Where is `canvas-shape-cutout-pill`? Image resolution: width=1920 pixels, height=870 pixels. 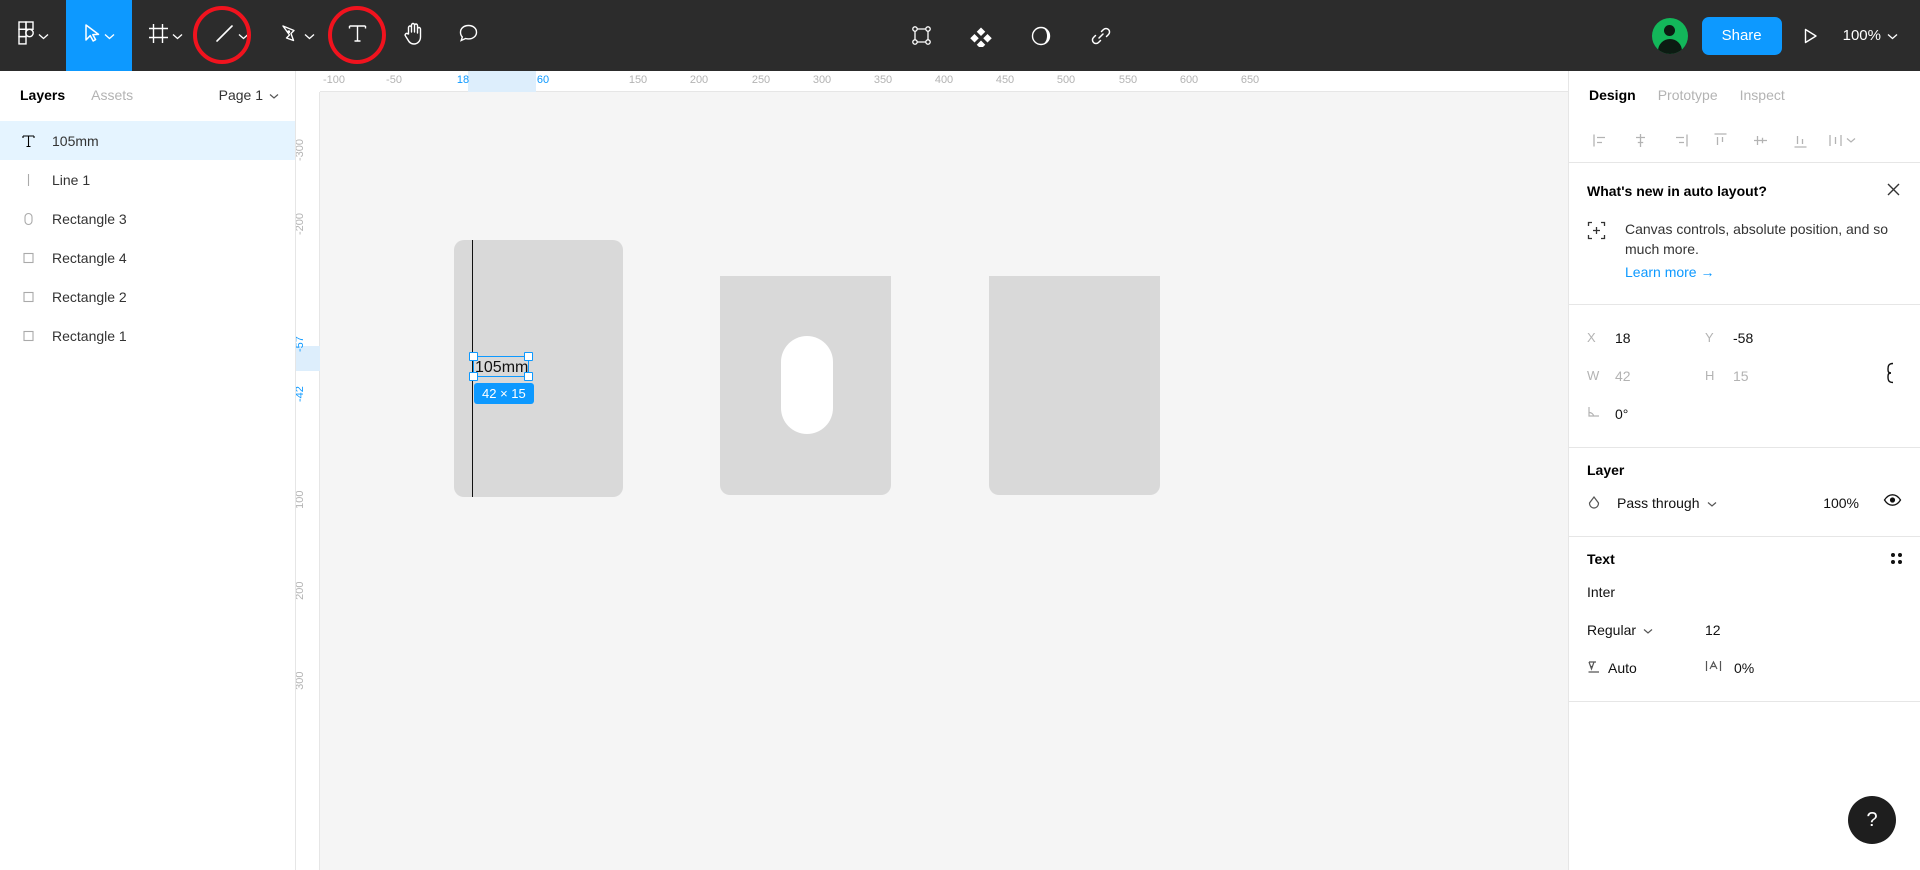
canvas-shape-cutout-pill is located at coordinates (807, 385).